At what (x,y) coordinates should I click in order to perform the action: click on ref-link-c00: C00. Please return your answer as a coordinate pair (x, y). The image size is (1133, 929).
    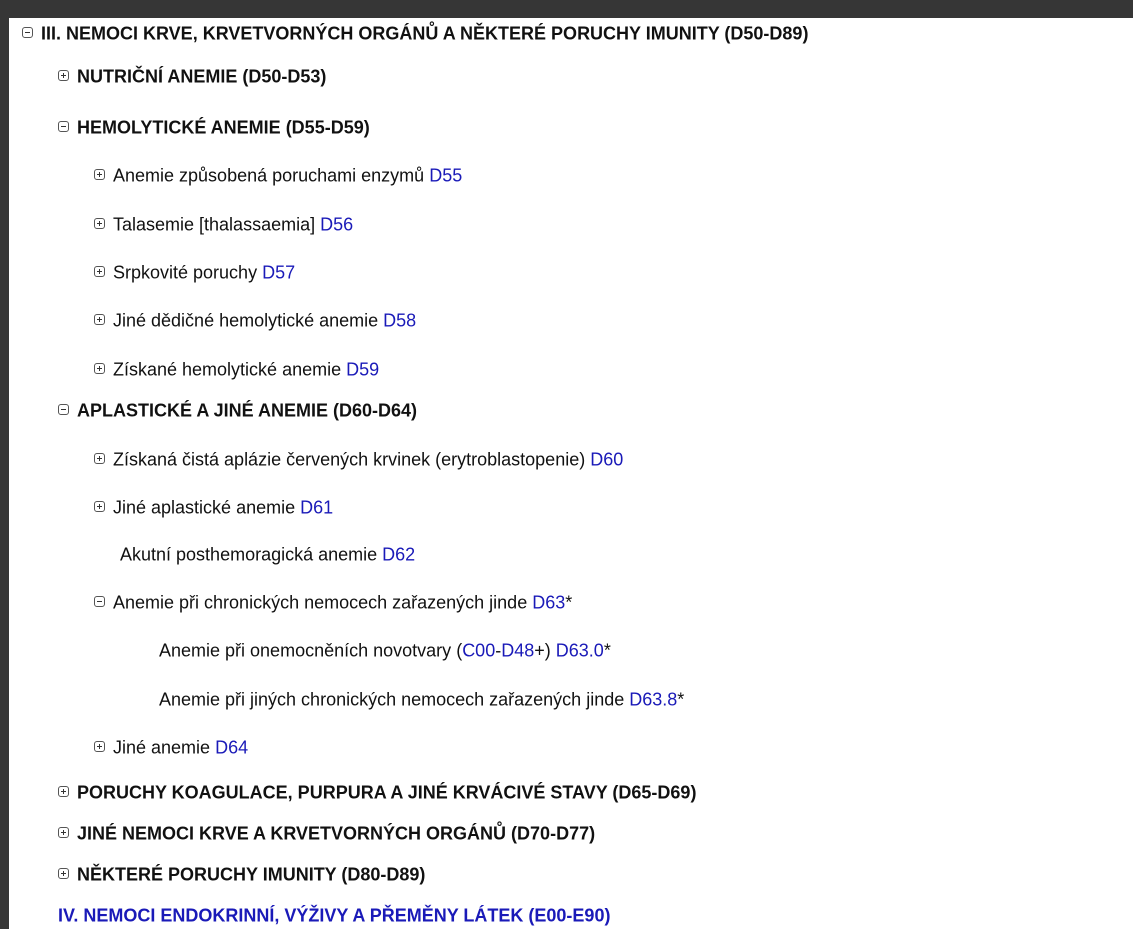
    Looking at the image, I should click on (478, 650).